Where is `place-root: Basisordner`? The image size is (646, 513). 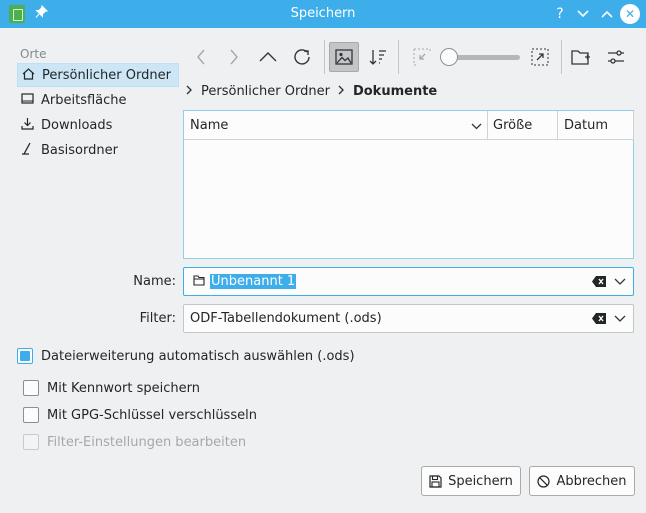 place-root: Basisordner is located at coordinates (98, 150).